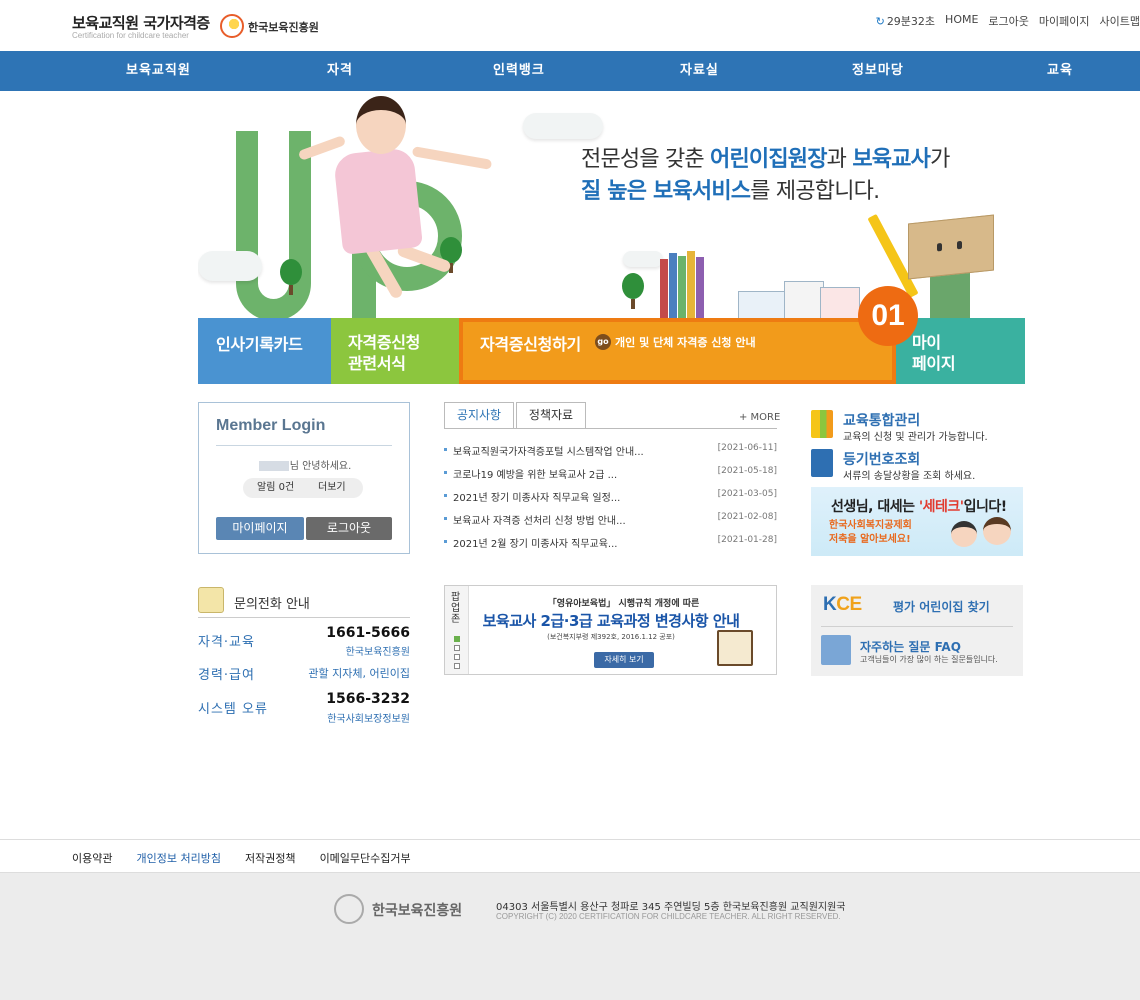  What do you see at coordinates (610, 474) in the screenshot?
I see `board-row: 코로나19 예방을 위한 보육교사 2급 ... [2021-05-18]` at bounding box center [610, 474].